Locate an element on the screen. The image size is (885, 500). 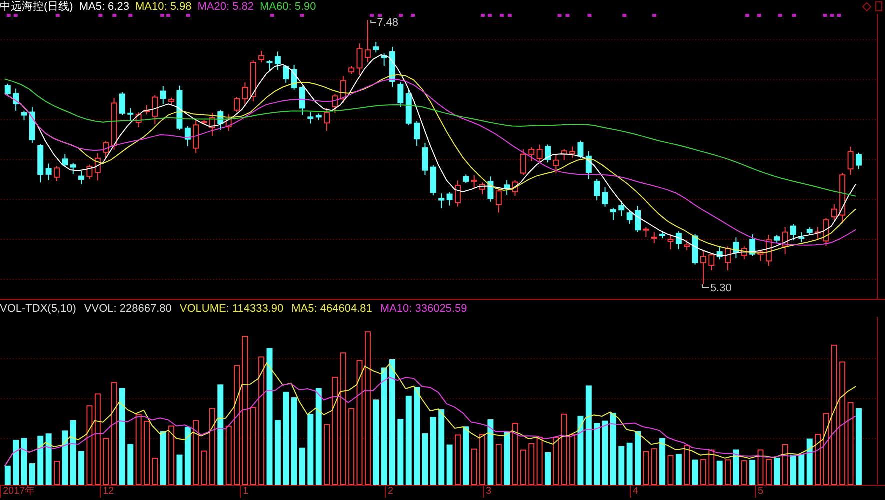
price-label: 7.48 is located at coordinates (387, 22).